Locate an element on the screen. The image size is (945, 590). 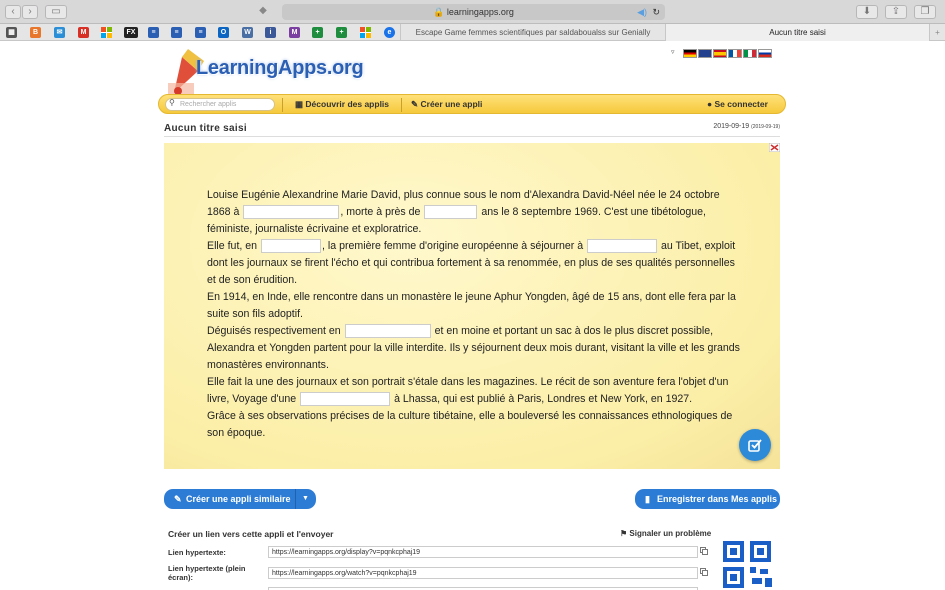
check-icon is located at coordinates (755, 445).